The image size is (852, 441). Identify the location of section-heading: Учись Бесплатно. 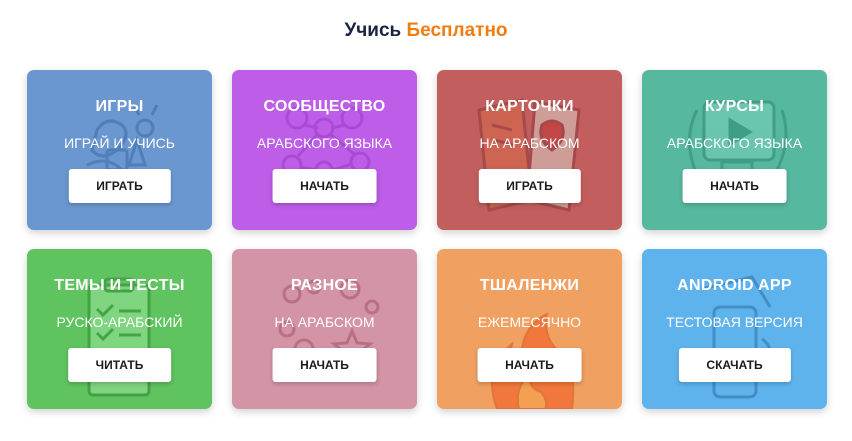
(426, 31).